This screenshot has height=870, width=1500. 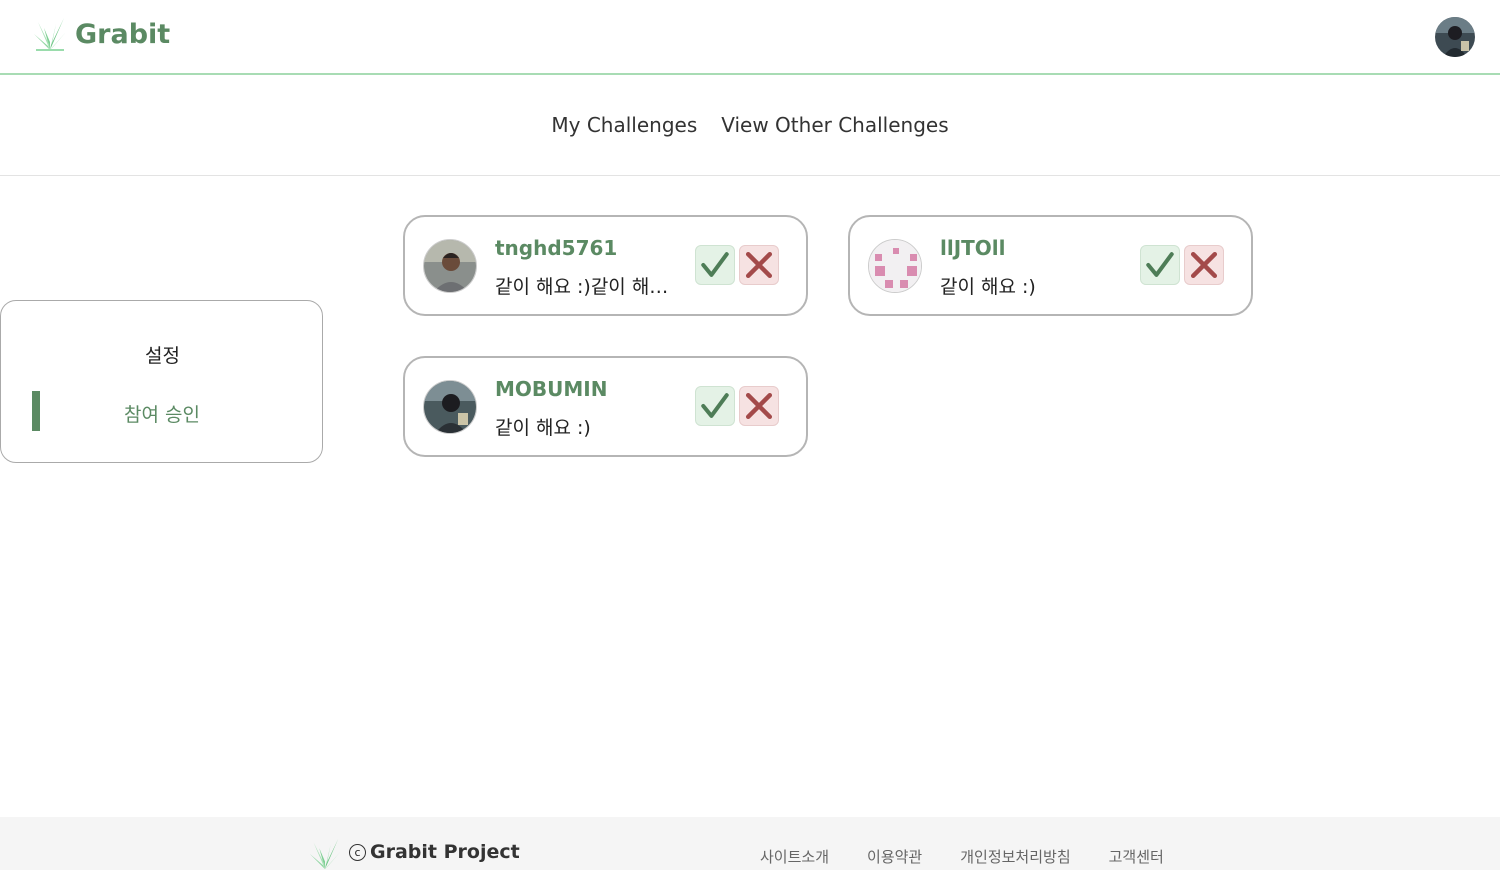 I want to click on challenge-nav: My Challenges View Other Challenges, so click(x=750, y=125).